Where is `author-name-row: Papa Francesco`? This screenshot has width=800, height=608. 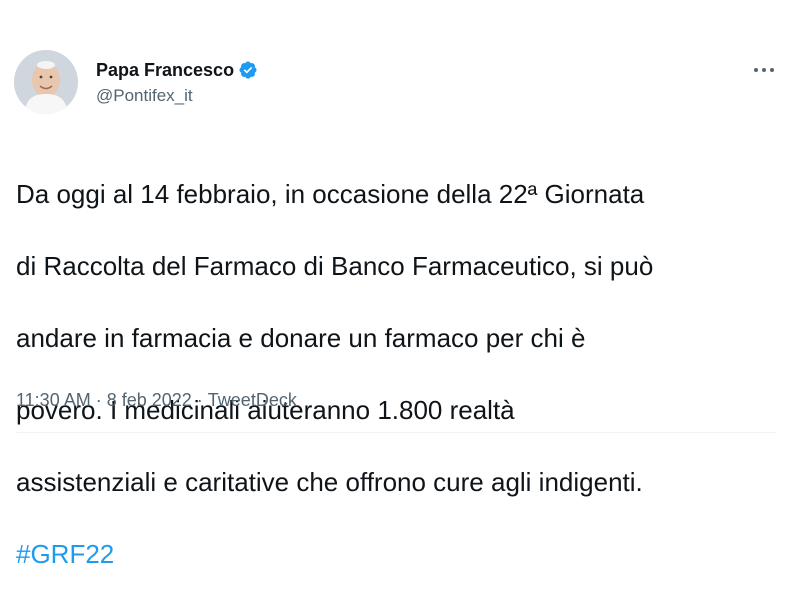 author-name-row: Papa Francesco is located at coordinates (177, 70).